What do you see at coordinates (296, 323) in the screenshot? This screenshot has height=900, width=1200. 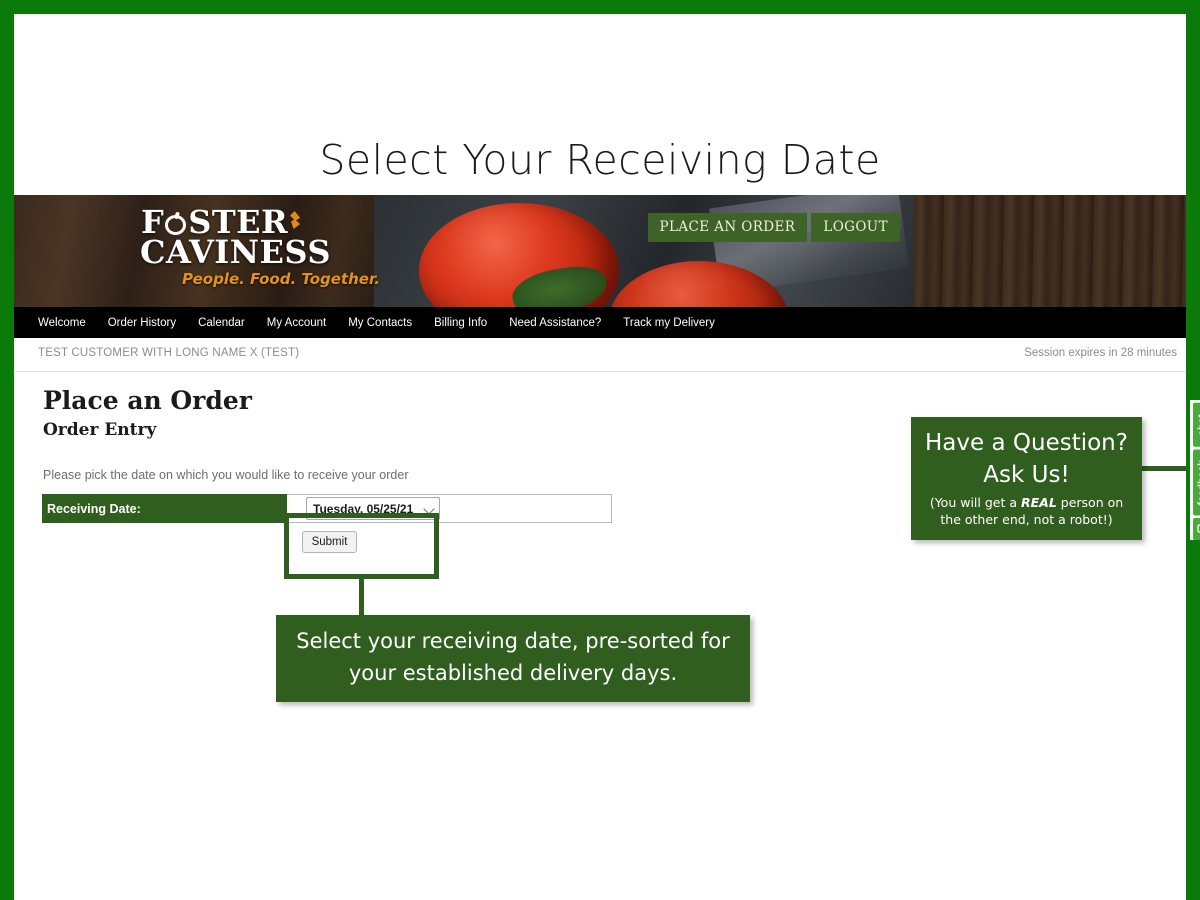 I see `nav-item-my-account: My Account` at bounding box center [296, 323].